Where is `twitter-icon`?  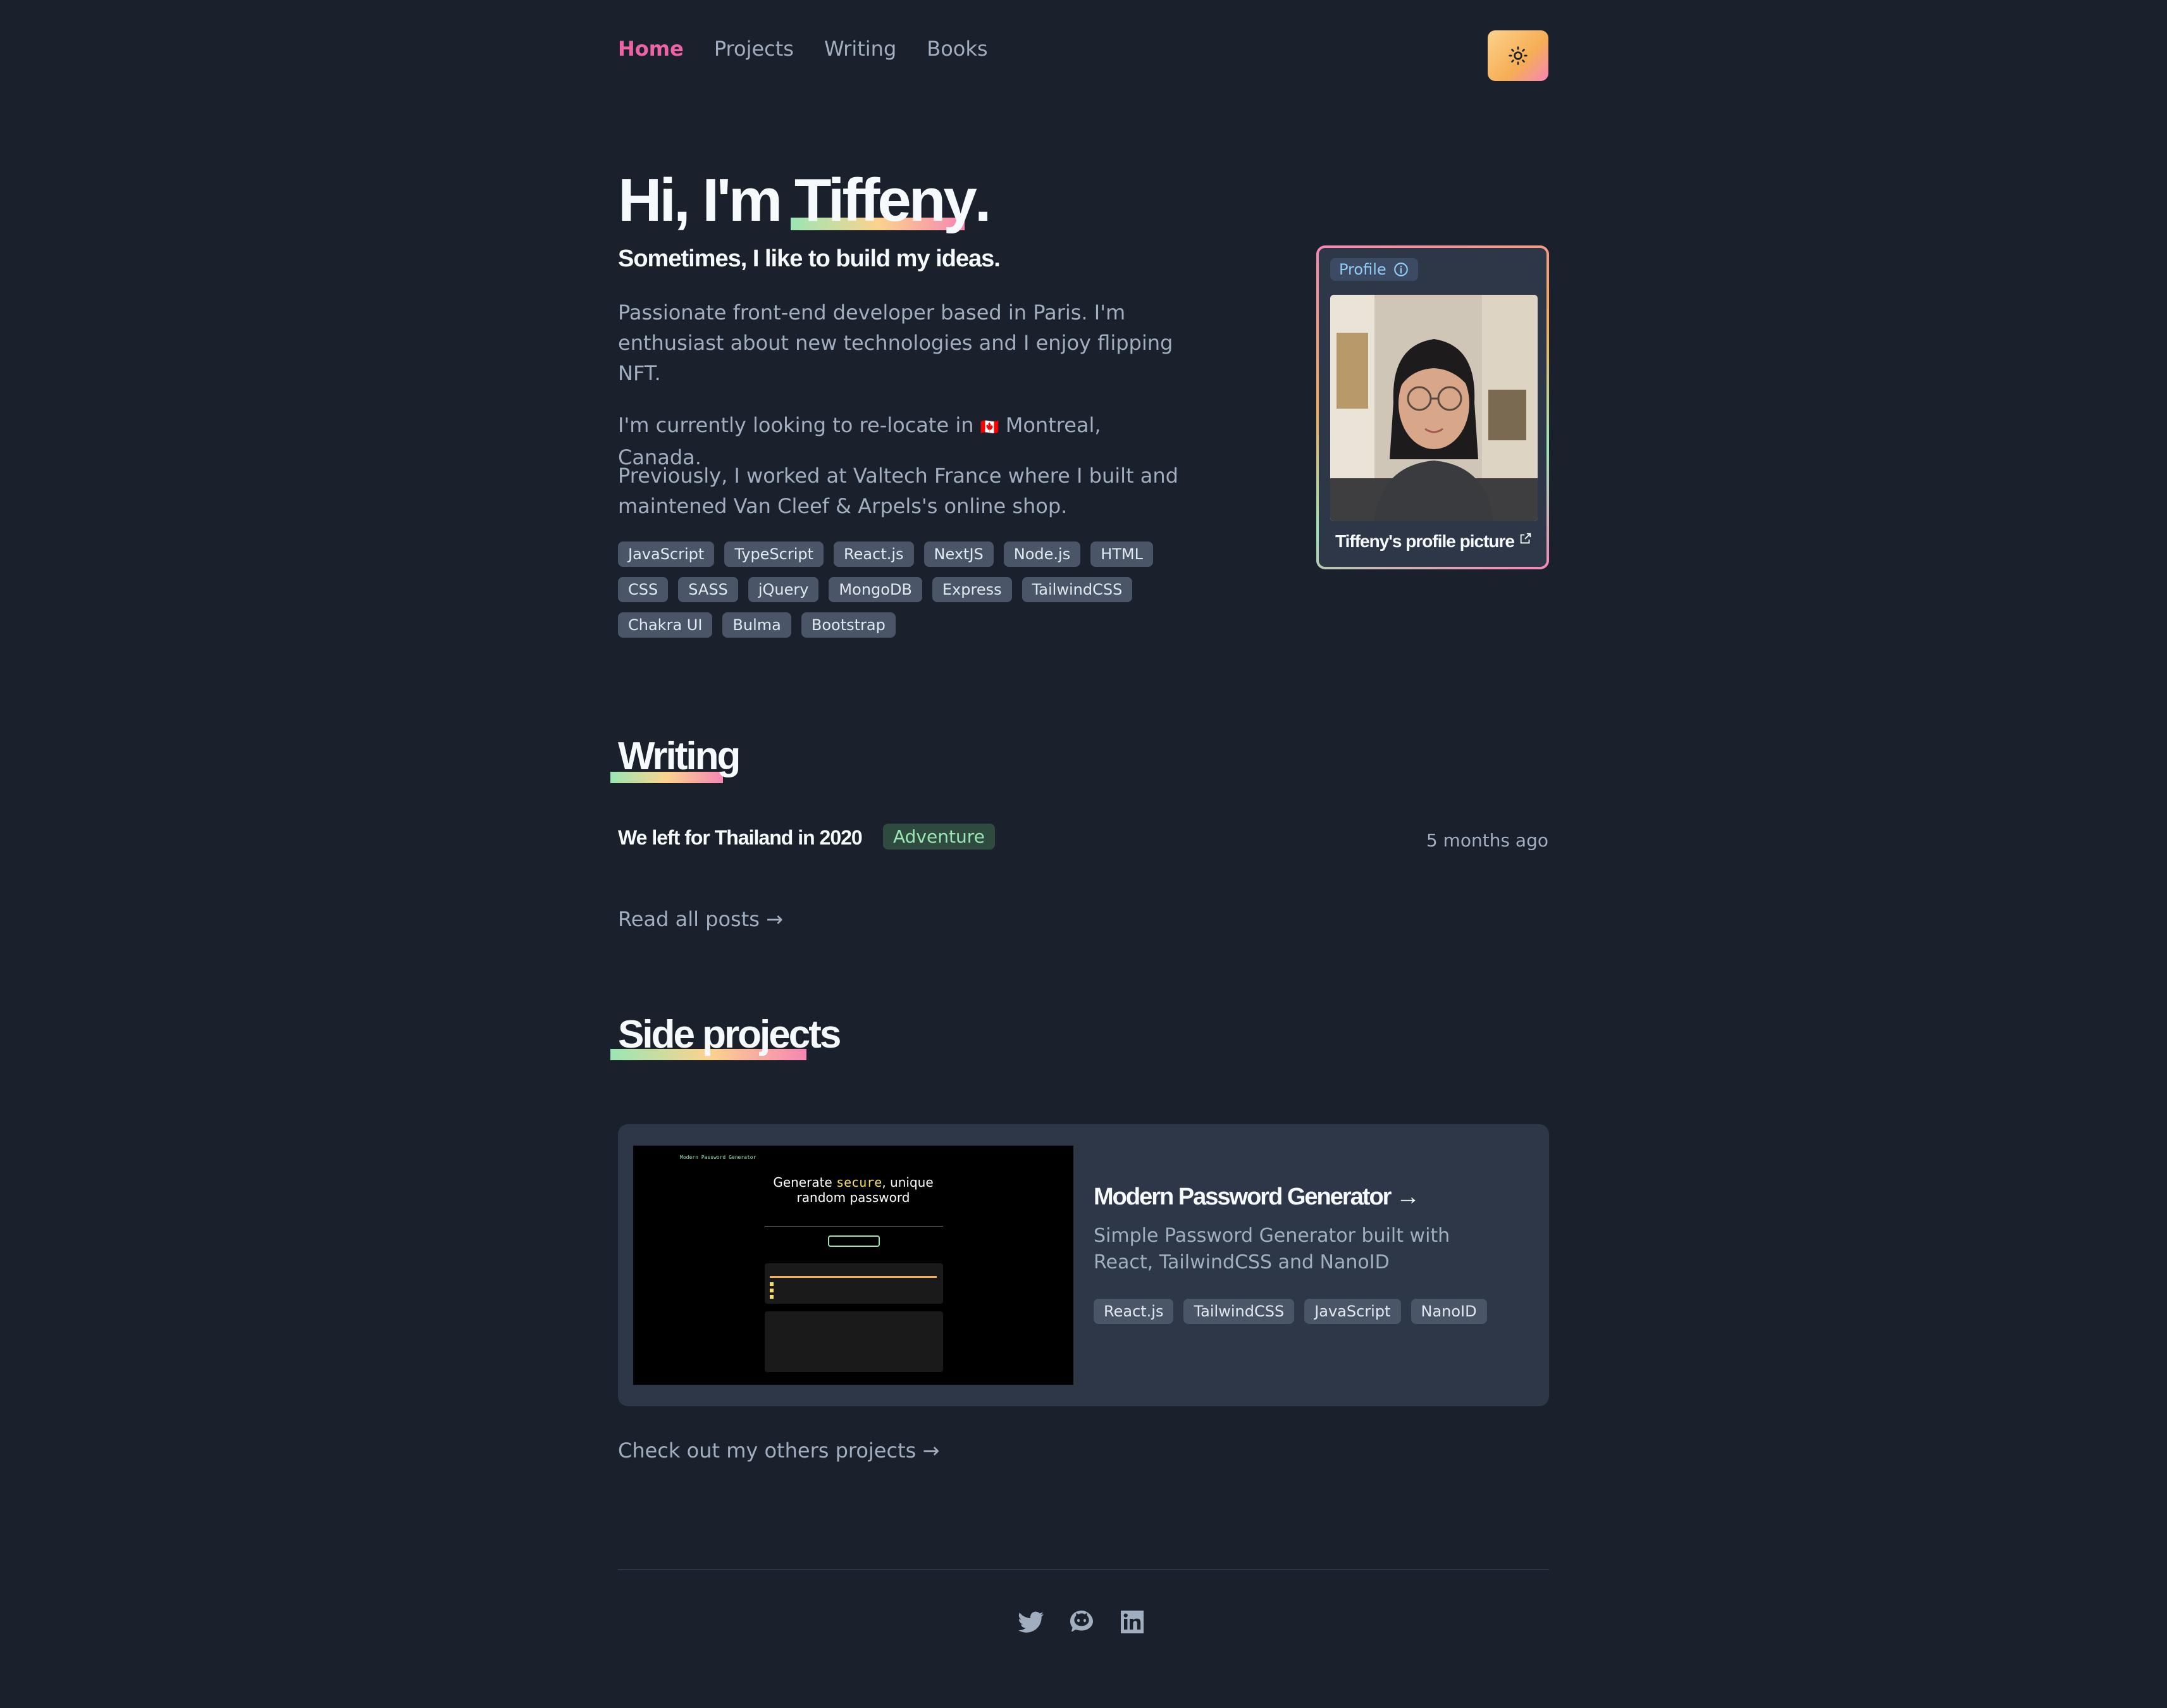 twitter-icon is located at coordinates (1031, 1622).